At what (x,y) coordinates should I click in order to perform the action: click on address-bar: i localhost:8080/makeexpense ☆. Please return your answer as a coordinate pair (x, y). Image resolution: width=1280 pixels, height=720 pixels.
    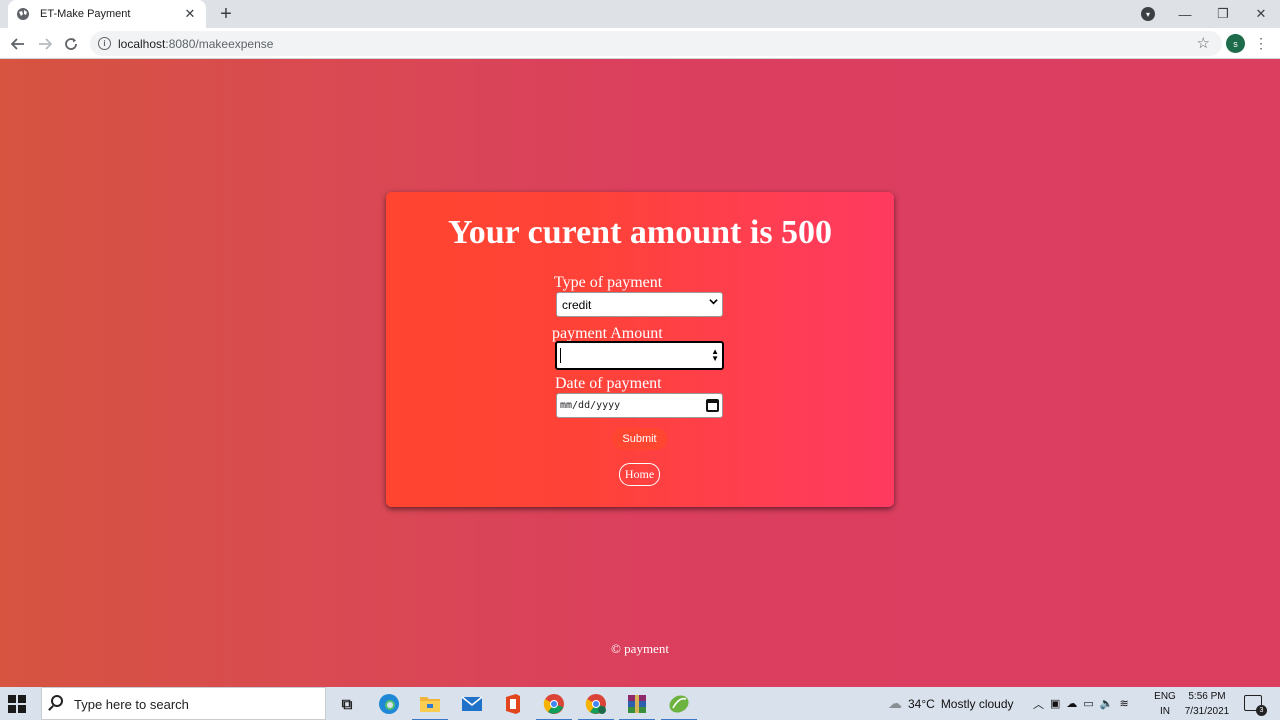
    Looking at the image, I should click on (656, 43).